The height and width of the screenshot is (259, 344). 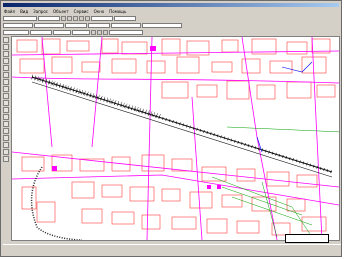 I want to click on layer-field, so click(x=20, y=18).